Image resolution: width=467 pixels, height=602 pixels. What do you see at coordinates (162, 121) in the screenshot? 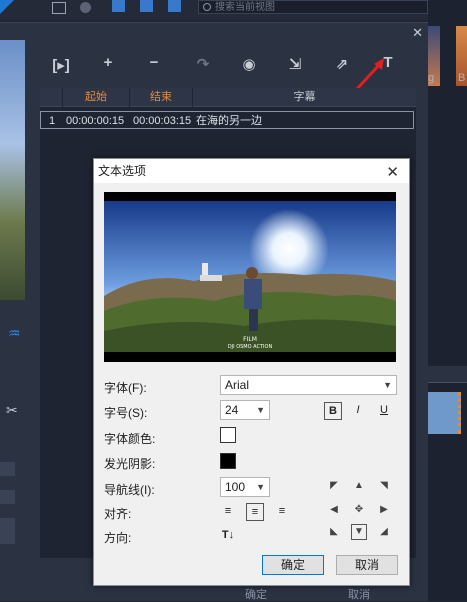
I see `row-end-time: 00:00:03:15` at bounding box center [162, 121].